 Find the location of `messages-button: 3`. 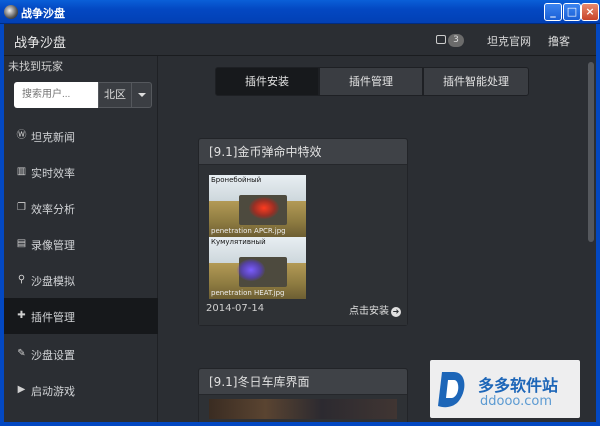

messages-button: 3 is located at coordinates (451, 41).